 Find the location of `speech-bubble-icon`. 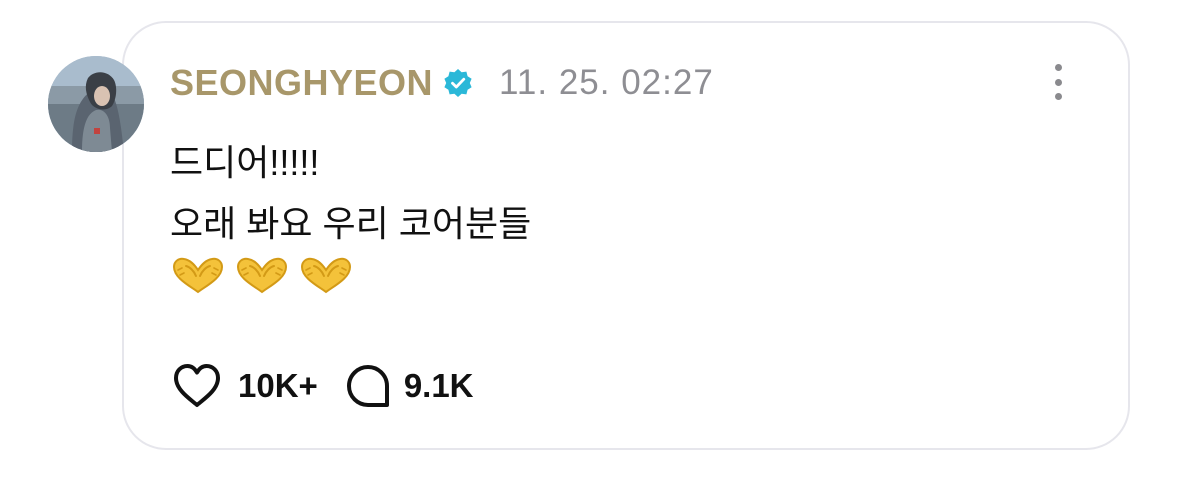

speech-bubble-icon is located at coordinates (368, 386).